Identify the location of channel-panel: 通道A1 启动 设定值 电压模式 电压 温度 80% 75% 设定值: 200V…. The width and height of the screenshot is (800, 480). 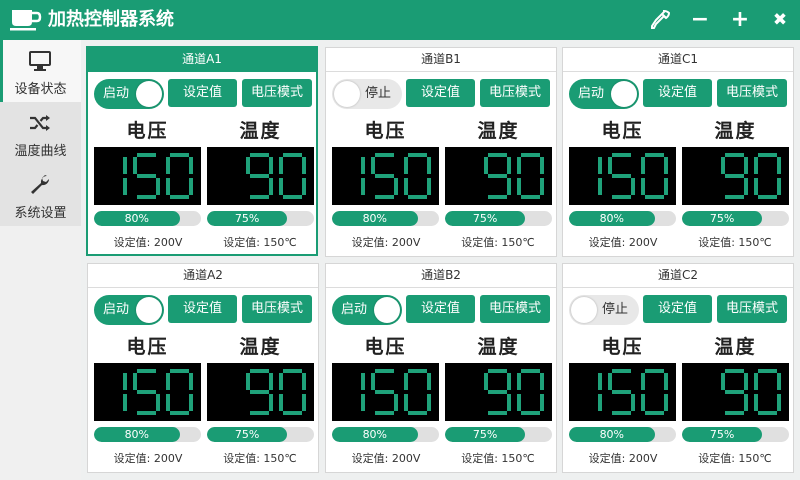
(202, 151).